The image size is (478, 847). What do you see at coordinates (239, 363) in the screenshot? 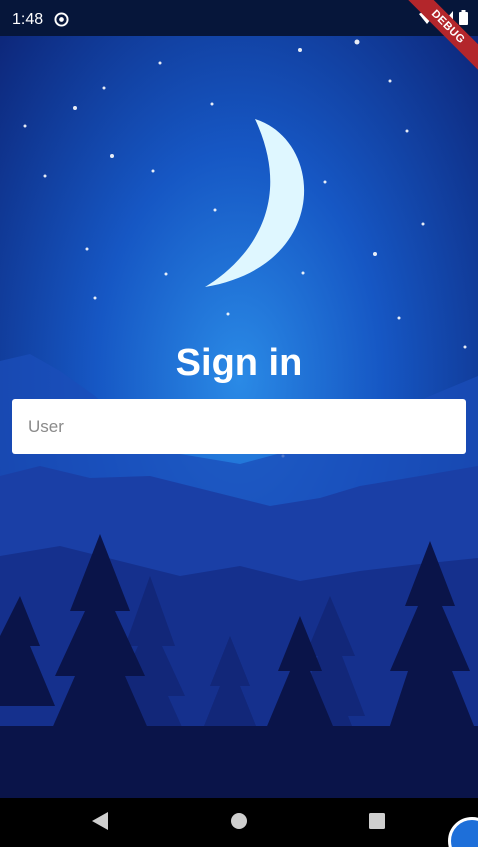
I see `page-title: Sign in` at bounding box center [239, 363].